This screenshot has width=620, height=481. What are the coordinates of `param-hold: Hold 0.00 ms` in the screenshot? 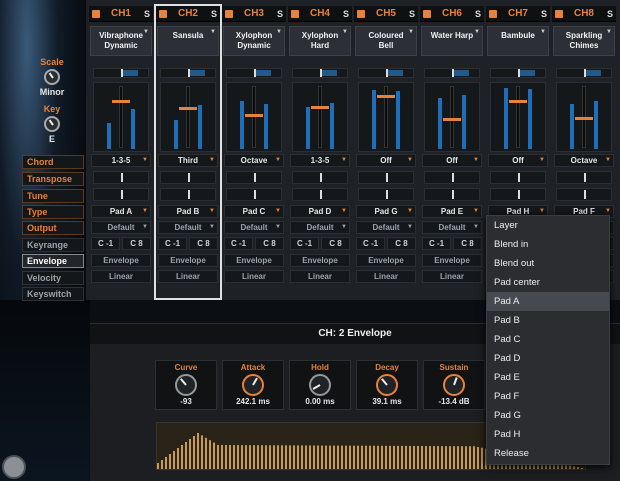 It's located at (320, 385).